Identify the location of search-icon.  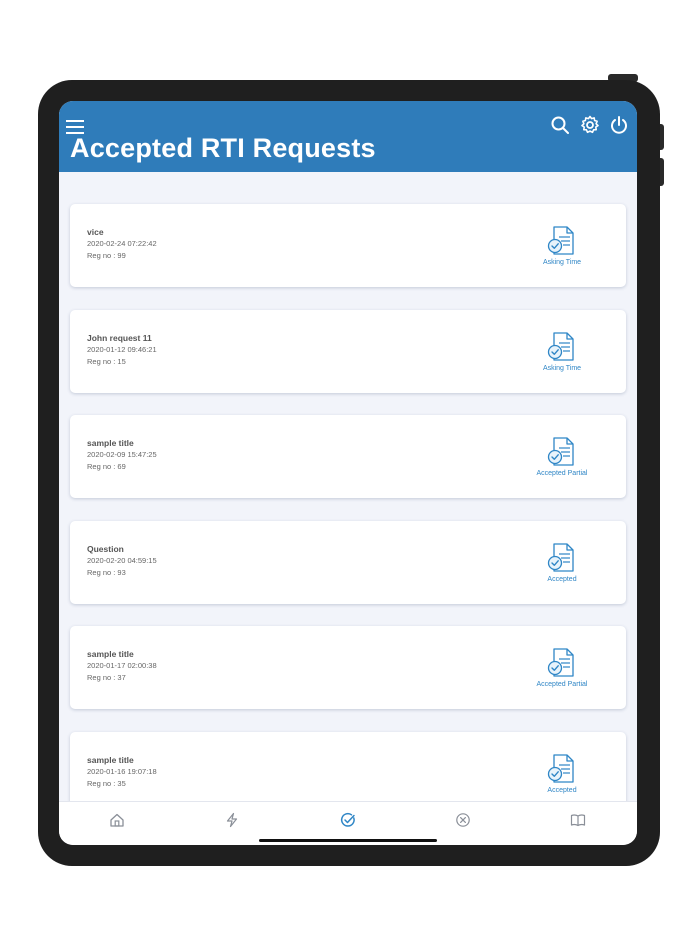
(560, 125).